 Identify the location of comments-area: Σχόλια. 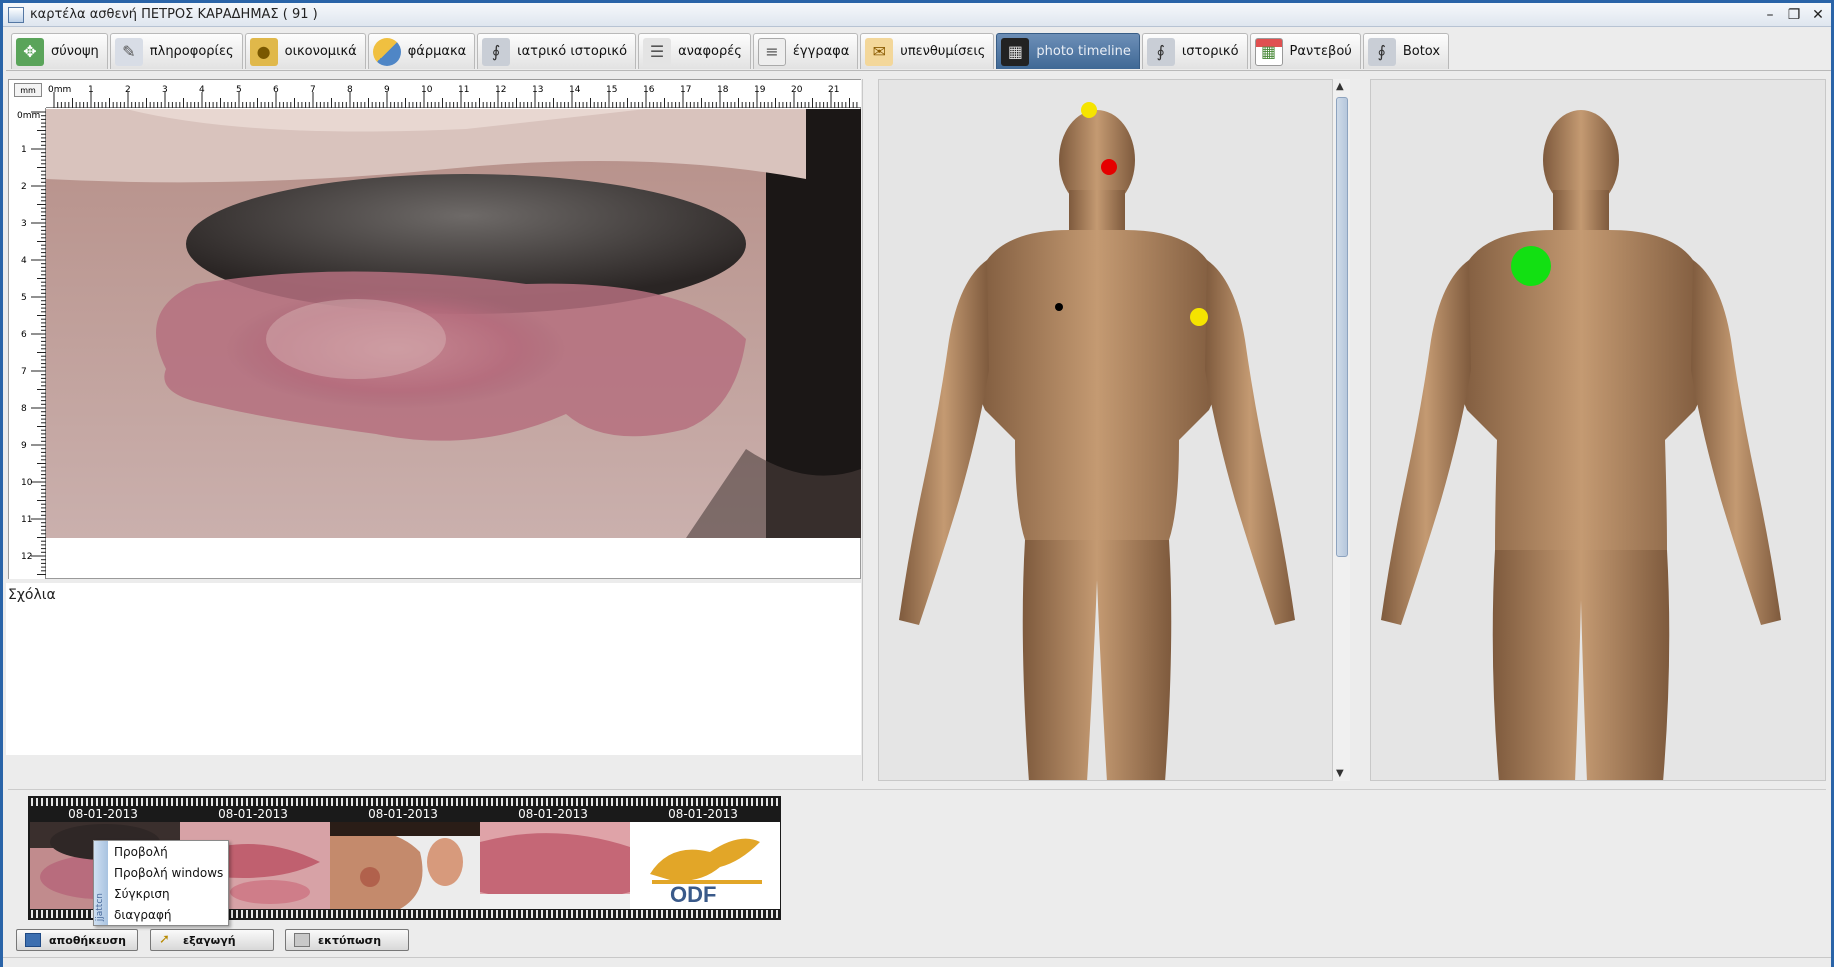
(433, 669).